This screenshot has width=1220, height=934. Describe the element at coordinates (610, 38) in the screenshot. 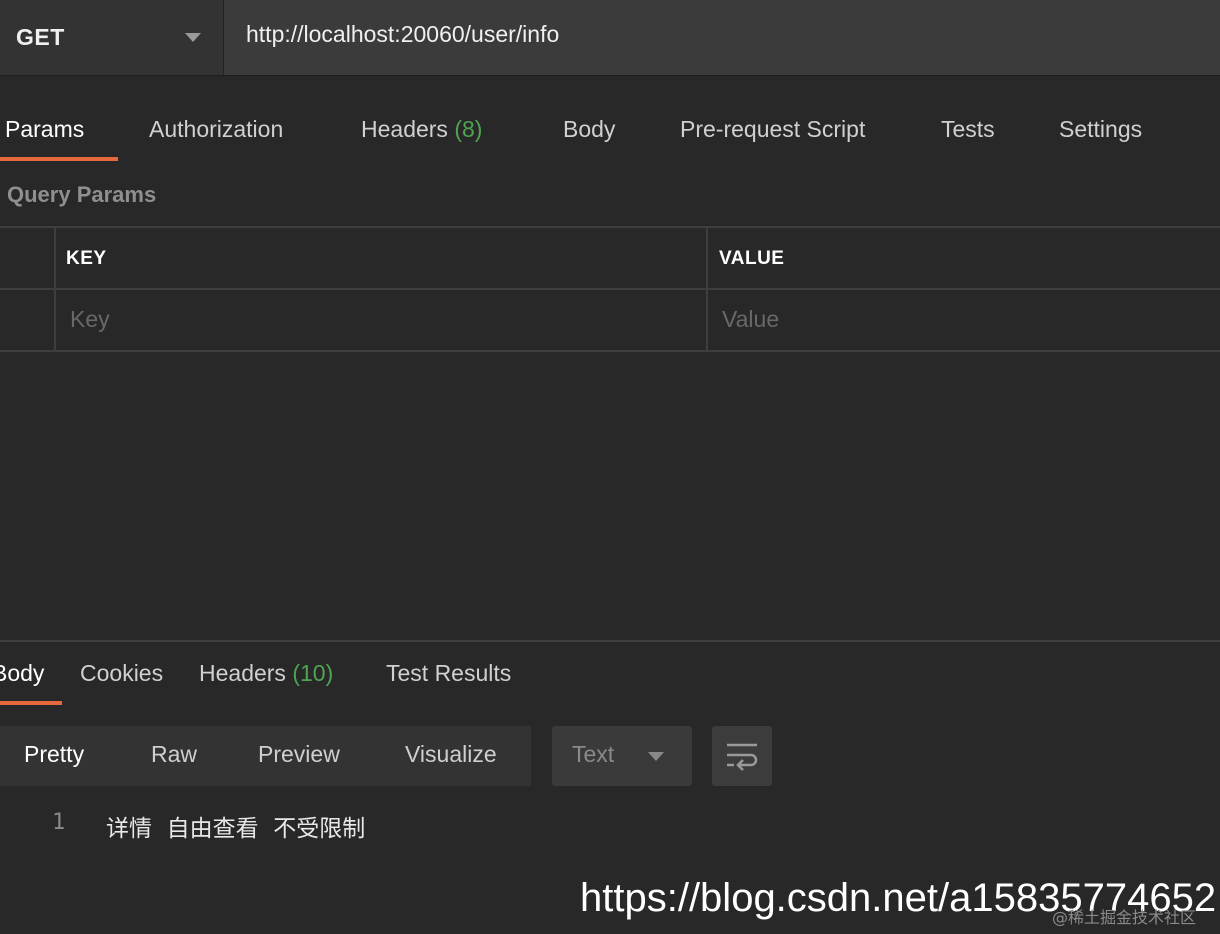

I see `request-url-bar: GET http://localhost:20060/user/info` at that location.